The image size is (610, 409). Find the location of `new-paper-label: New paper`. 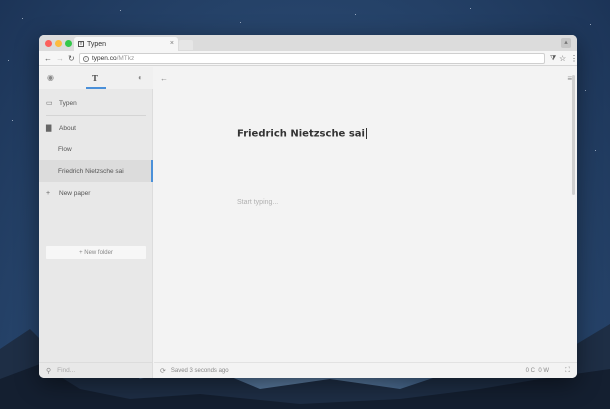

new-paper-label: New paper is located at coordinates (75, 193).